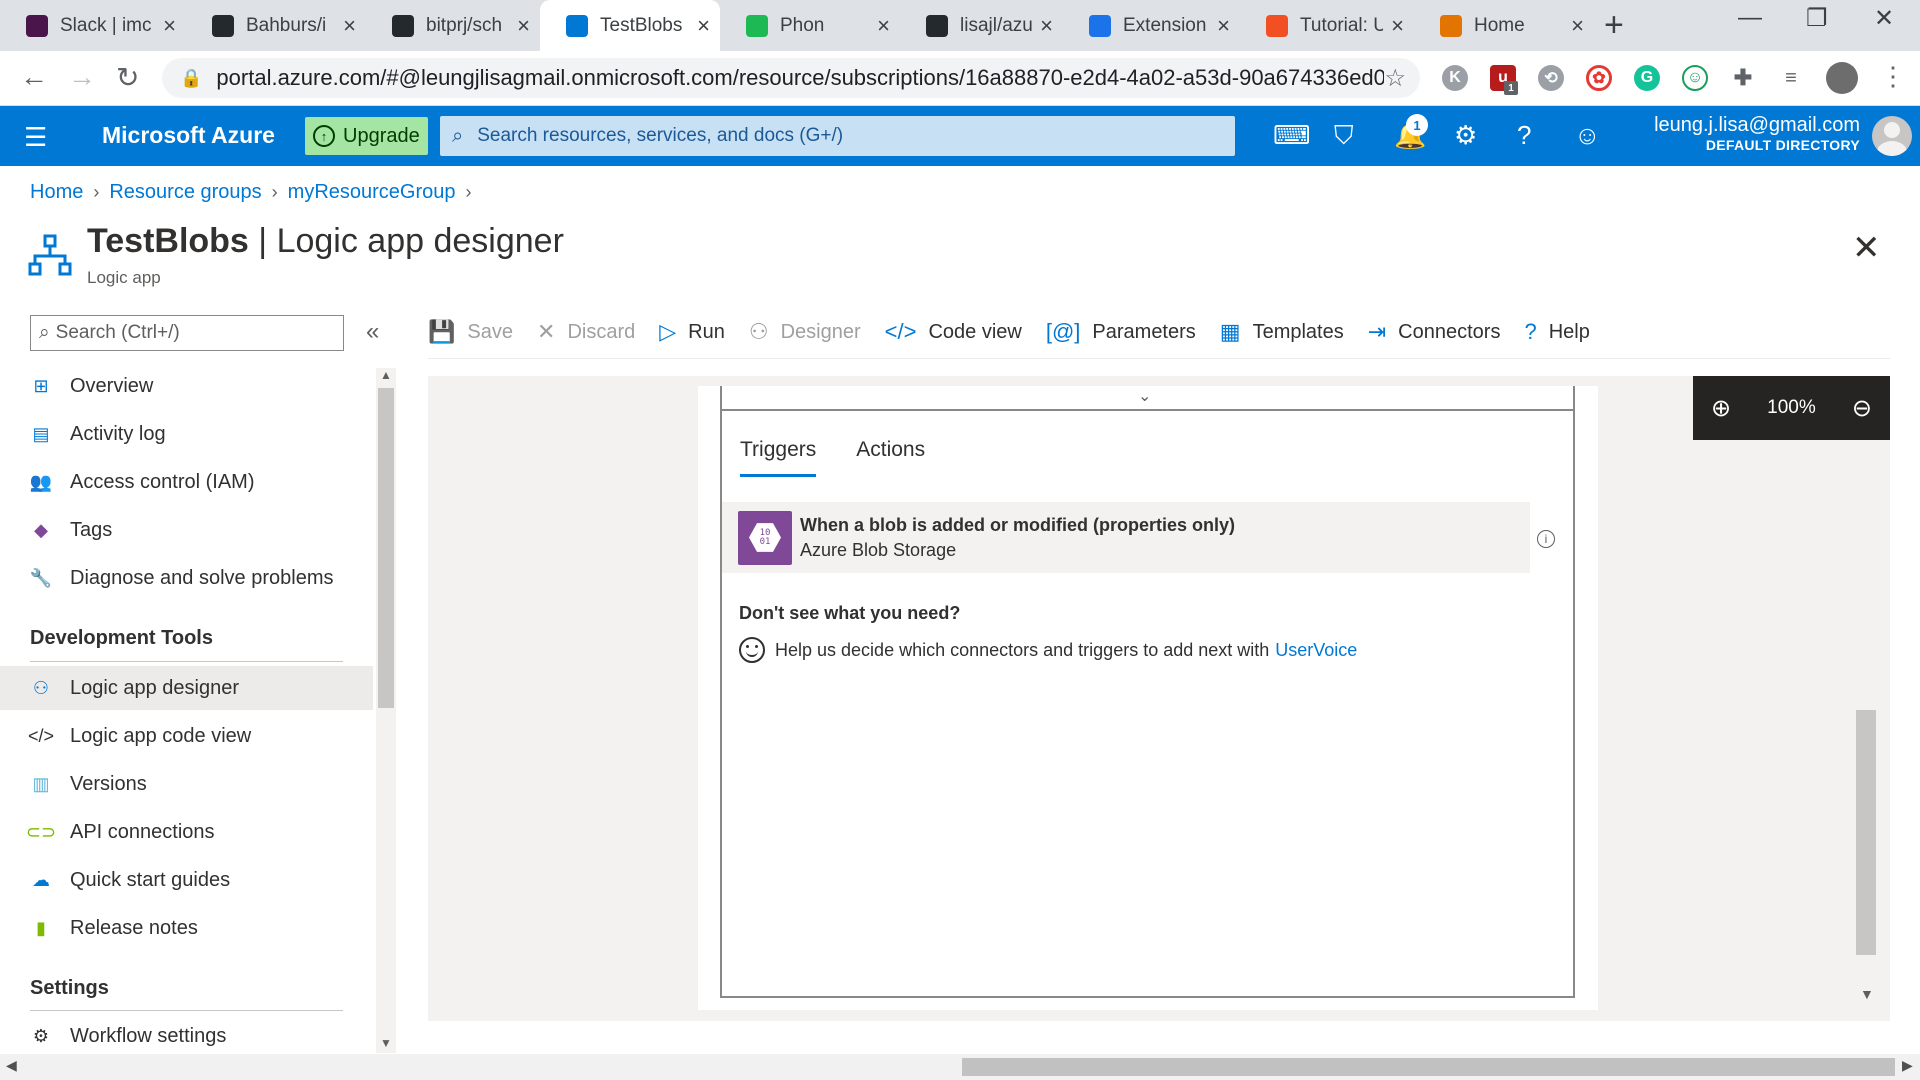 The image size is (1920, 1080). Describe the element at coordinates (1556, 332) in the screenshot. I see `help-button: ? Help` at that location.